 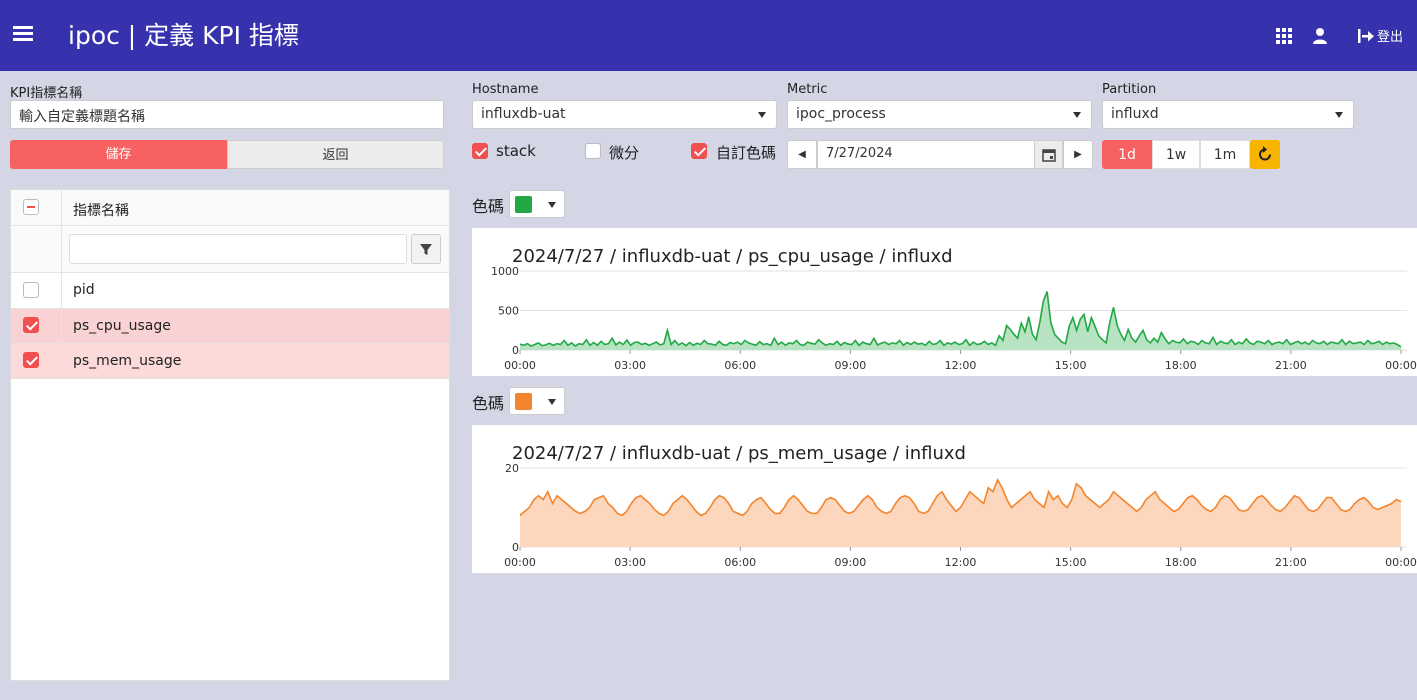 What do you see at coordinates (31, 325) in the screenshot?
I see `row-checkbox-ps-cpu-usage` at bounding box center [31, 325].